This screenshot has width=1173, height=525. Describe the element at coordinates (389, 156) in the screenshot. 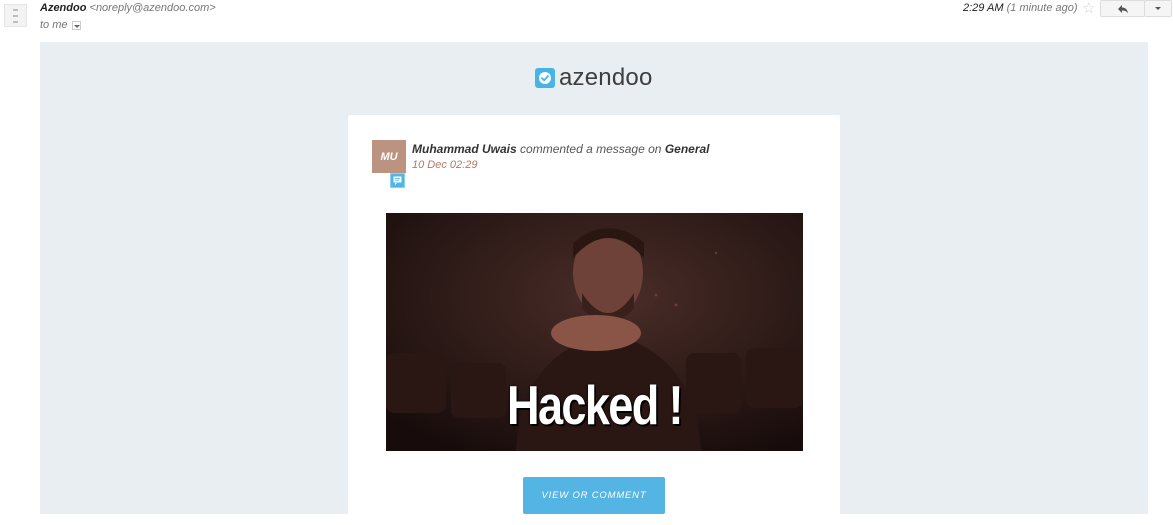

I see `user-avatar: MU` at that location.